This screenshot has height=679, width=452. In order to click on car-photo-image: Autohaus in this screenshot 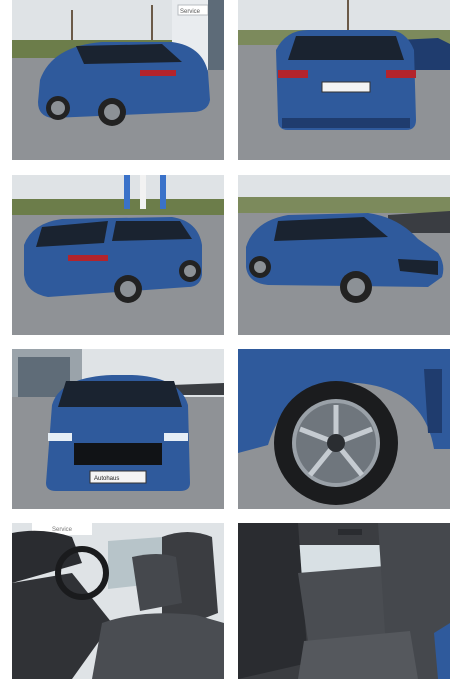, I will do `click(118, 429)`.